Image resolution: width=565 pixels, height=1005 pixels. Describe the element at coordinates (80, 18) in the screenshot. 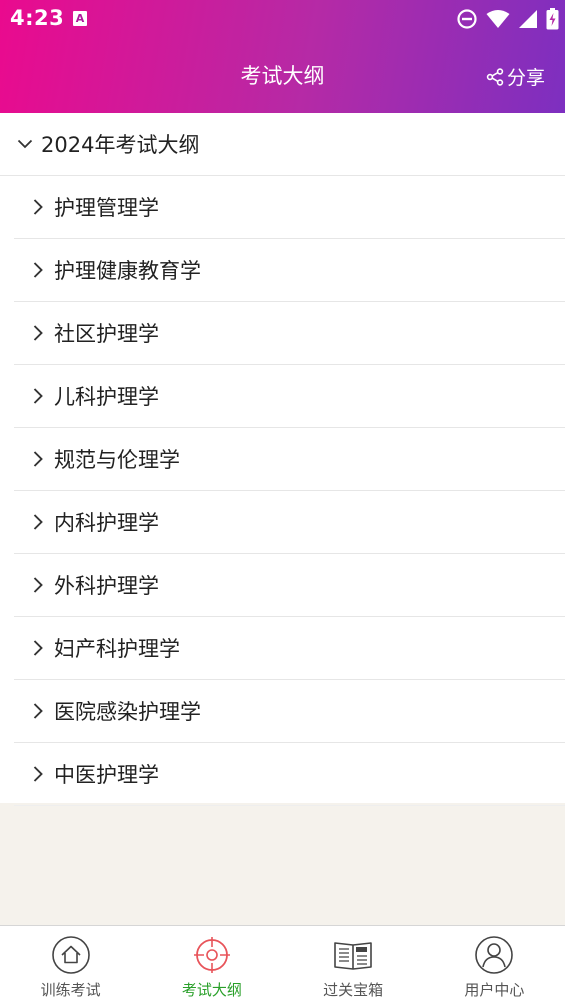

I see `notification-a-icon: A` at that location.